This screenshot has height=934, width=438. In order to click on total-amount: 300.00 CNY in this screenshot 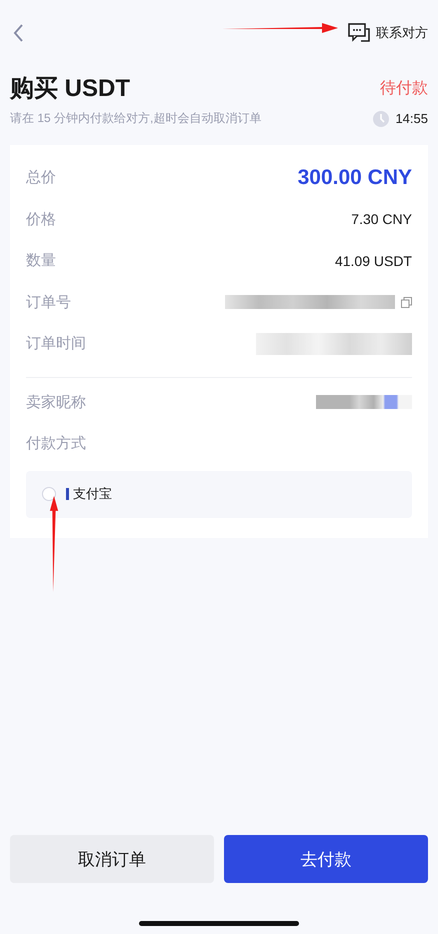, I will do `click(355, 178)`.